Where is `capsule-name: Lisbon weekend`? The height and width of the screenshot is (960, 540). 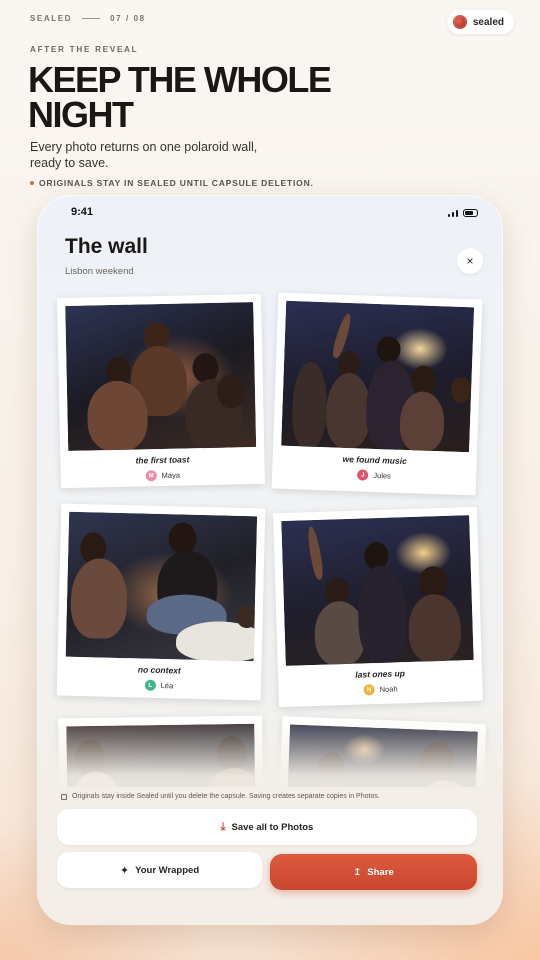 capsule-name: Lisbon weekend is located at coordinates (99, 271).